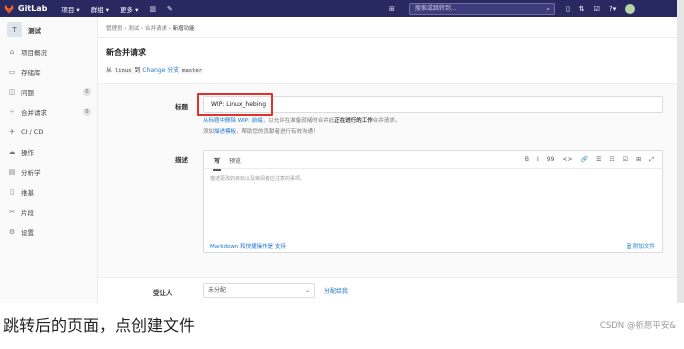 The width and height of the screenshot is (684, 349). What do you see at coordinates (12, 52) in the screenshot?
I see `home-icon: ⌂` at bounding box center [12, 52].